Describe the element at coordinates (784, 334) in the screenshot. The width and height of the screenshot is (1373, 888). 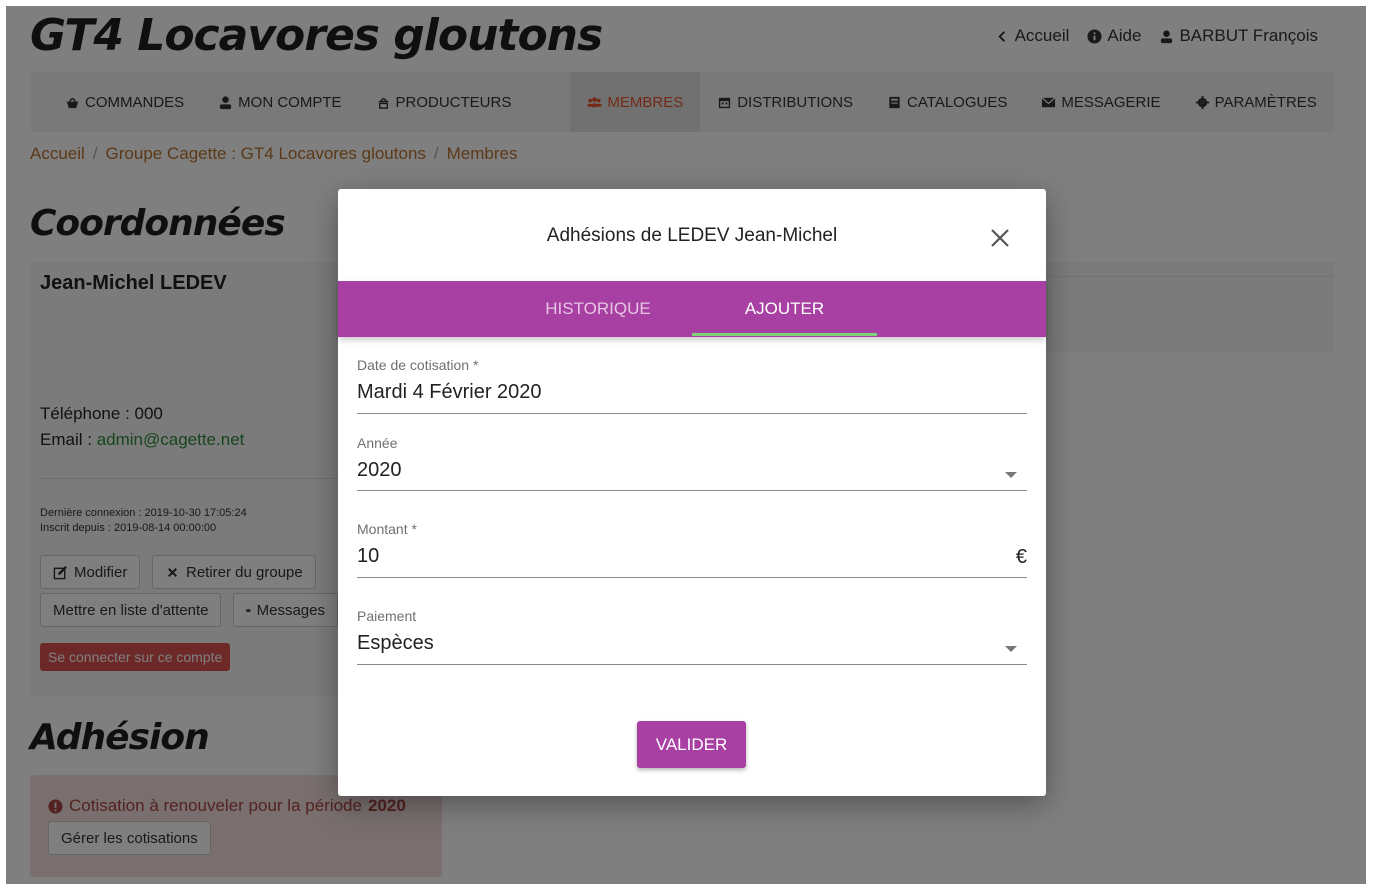
I see `active-tab-indicator` at that location.